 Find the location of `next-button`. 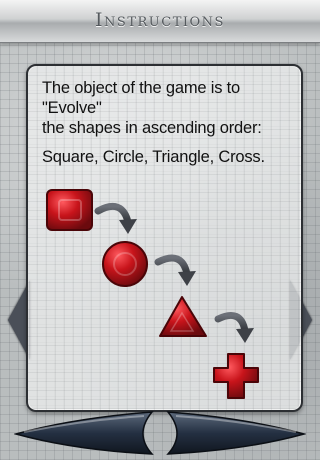

next-button is located at coordinates (236, 433).